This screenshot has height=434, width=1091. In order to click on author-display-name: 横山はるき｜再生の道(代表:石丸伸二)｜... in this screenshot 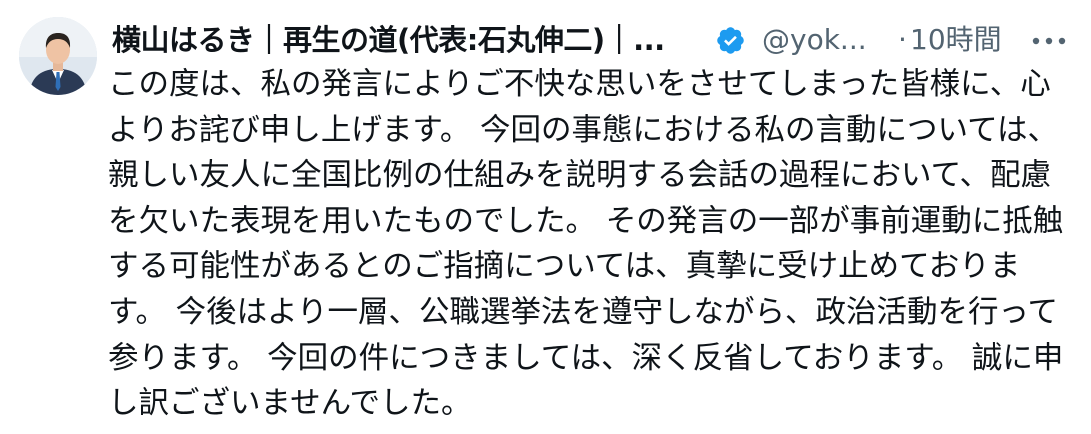, I will do `click(388, 40)`.